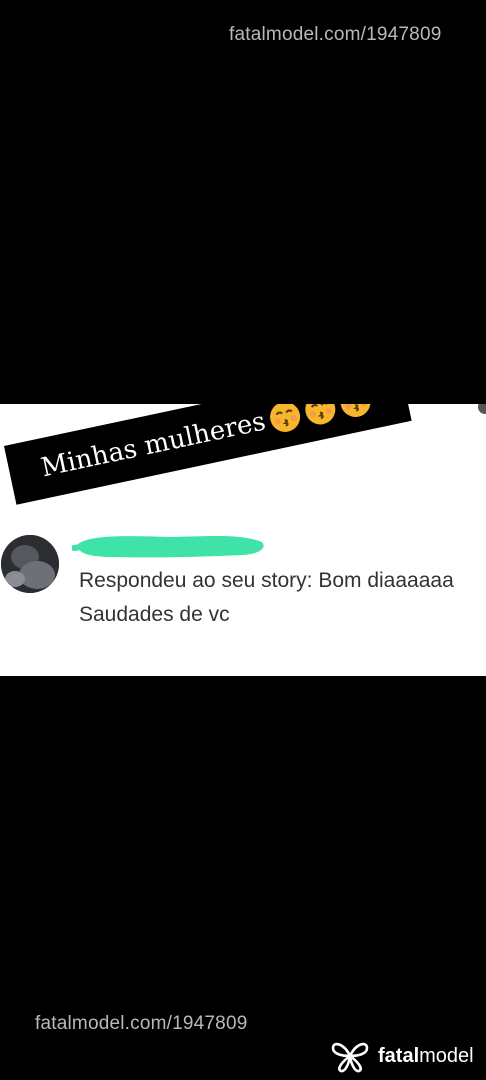  Describe the element at coordinates (482, 409) in the screenshot. I see `corner-mark` at that location.